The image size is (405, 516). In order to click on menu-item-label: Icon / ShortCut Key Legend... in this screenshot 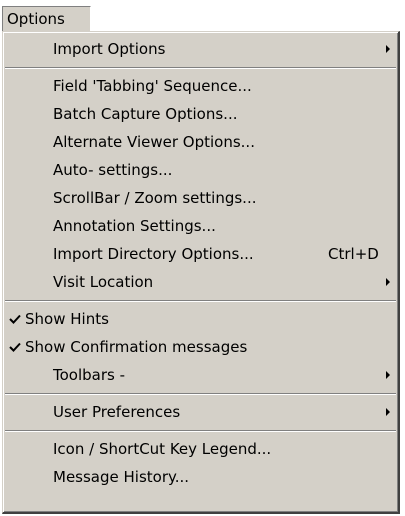, I will do `click(162, 449)`.